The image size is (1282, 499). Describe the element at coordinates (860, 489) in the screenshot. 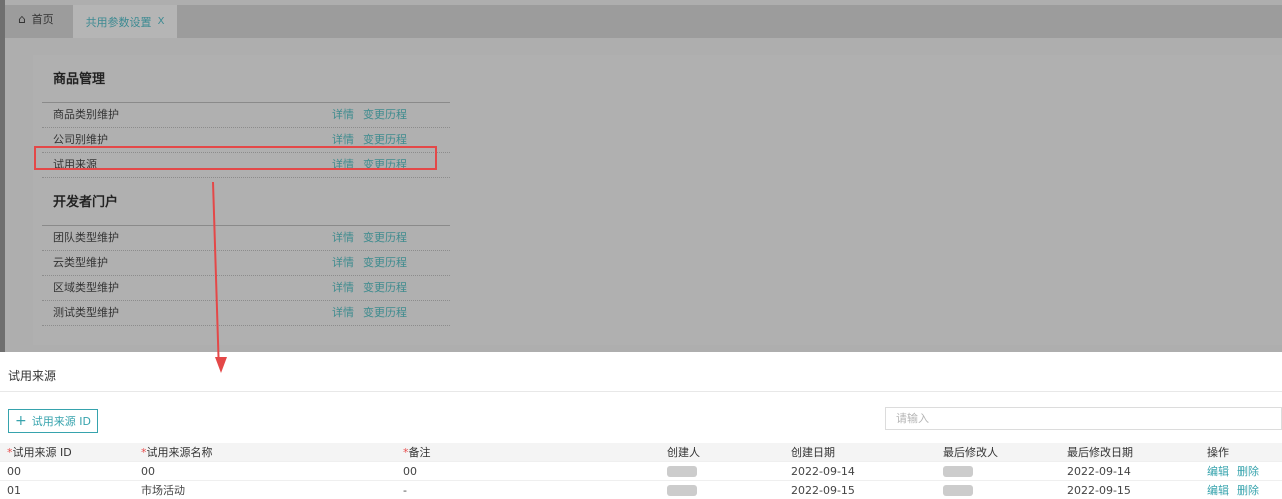

I see `cell-created-date: 2022-09-15` at that location.